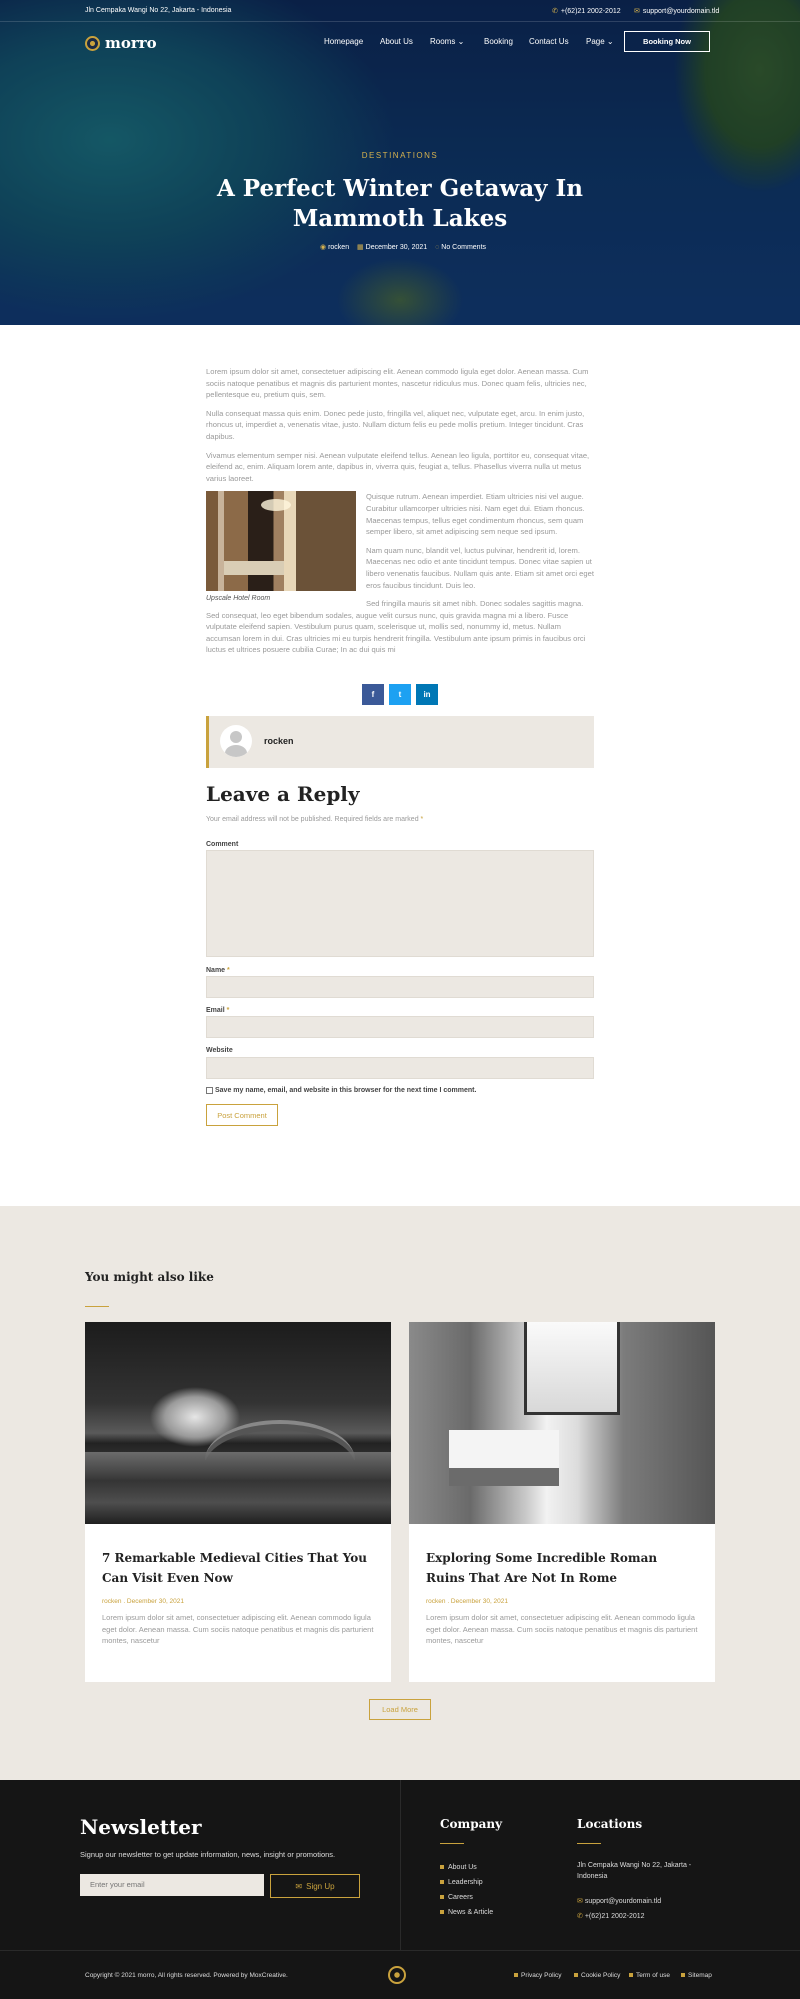 This screenshot has width=800, height=1999. I want to click on company-link-careers: Careers, so click(466, 1897).